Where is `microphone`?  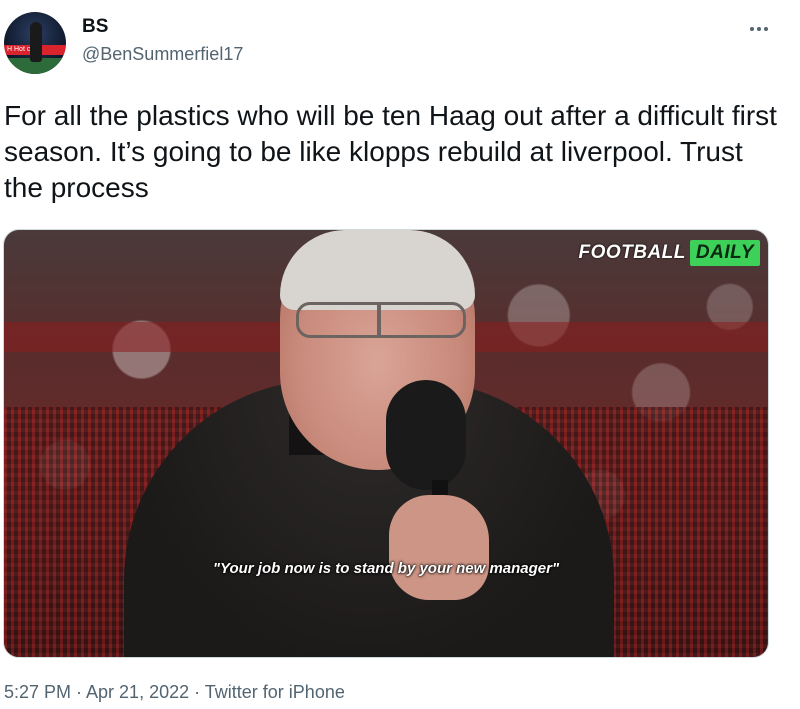 microphone is located at coordinates (426, 435).